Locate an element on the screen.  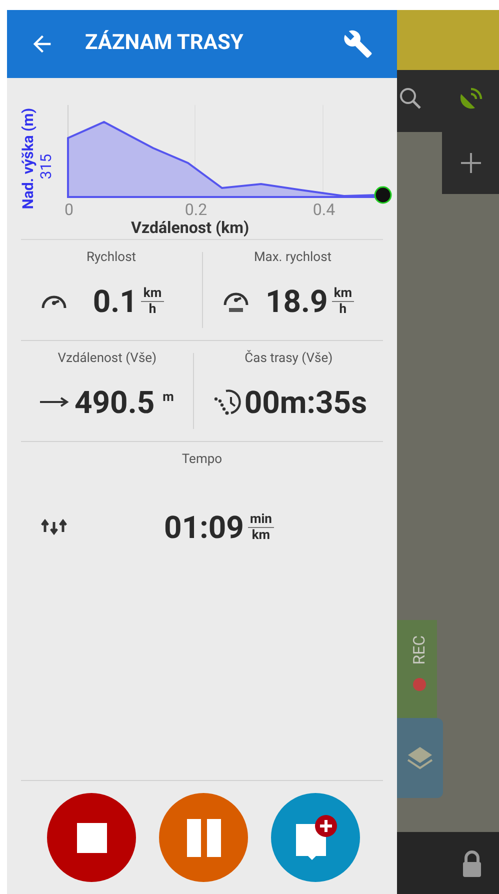
position-marker is located at coordinates (383, 195).